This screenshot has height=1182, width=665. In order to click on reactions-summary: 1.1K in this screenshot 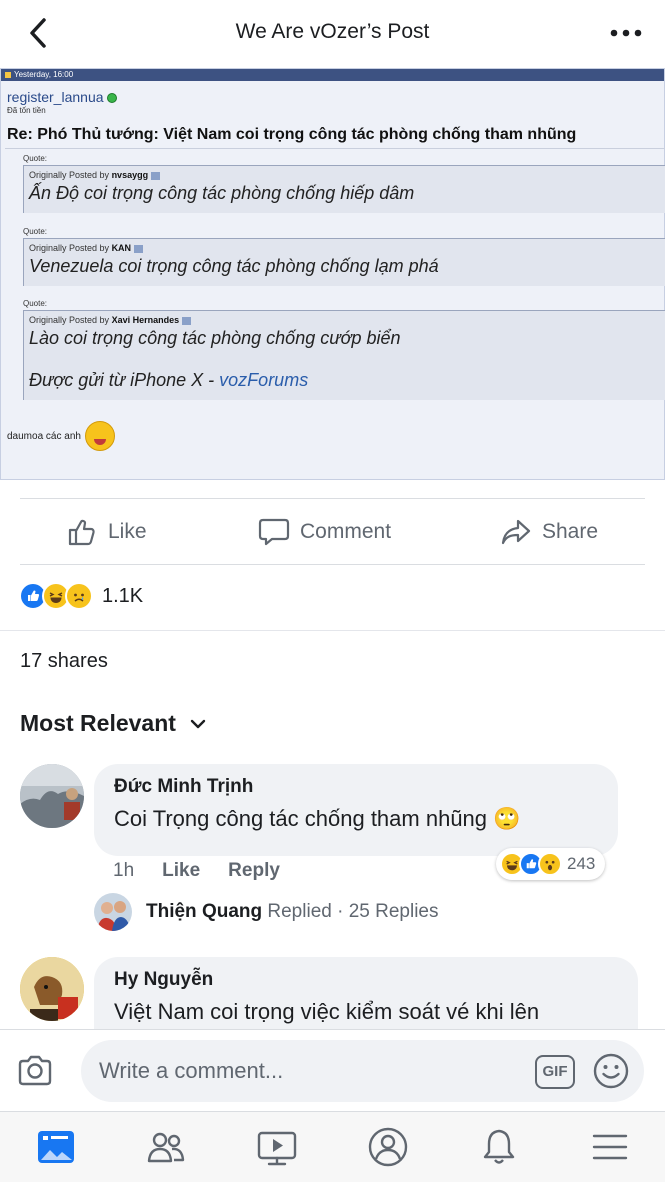, I will do `click(81, 596)`.